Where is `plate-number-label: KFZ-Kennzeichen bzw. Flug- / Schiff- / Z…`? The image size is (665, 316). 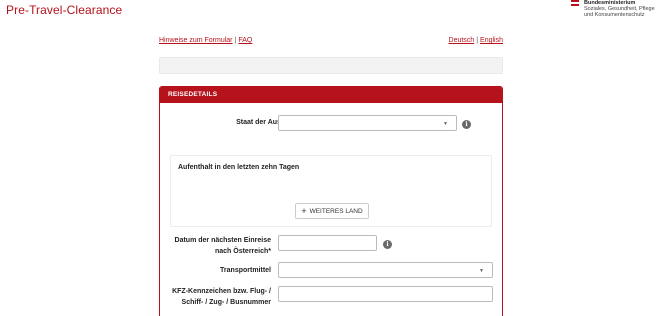 plate-number-label: KFZ-Kennzeichen bzw. Flug- / Schiff- / Z… is located at coordinates (215, 297).